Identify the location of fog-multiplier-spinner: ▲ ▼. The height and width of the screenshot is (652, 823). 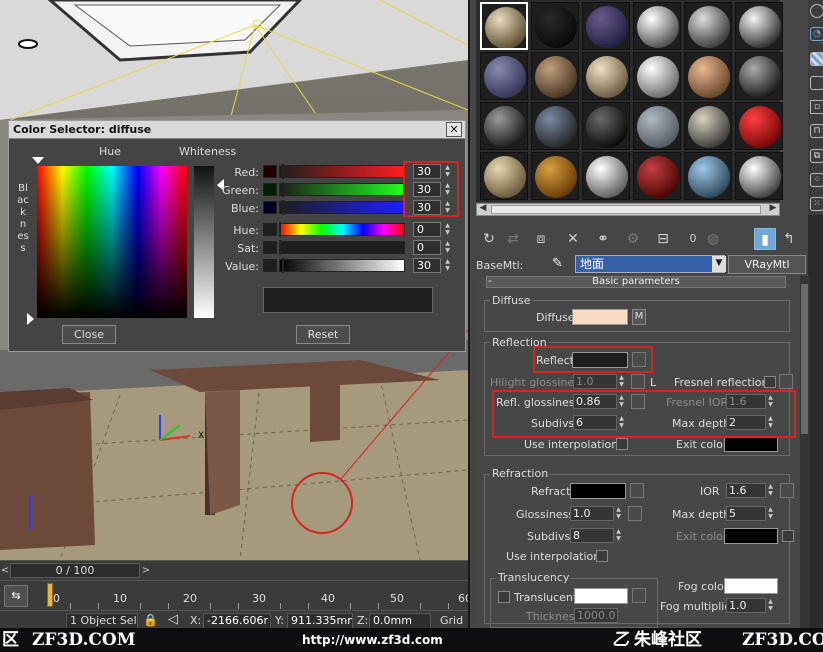
(770, 605).